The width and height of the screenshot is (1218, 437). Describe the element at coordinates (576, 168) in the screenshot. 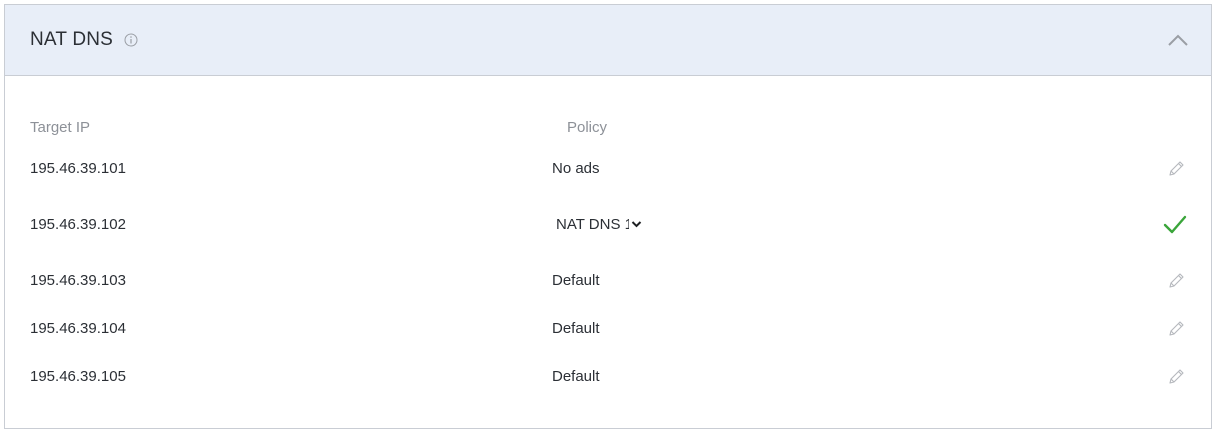

I see `policy-cell: No ads` at that location.